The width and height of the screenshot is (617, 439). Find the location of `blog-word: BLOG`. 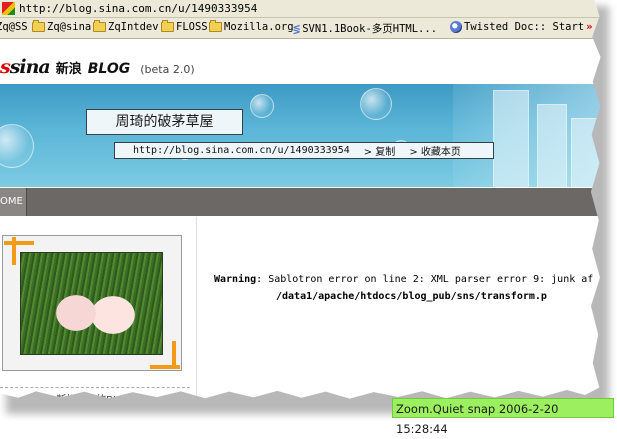

blog-word: BLOG is located at coordinates (109, 69).